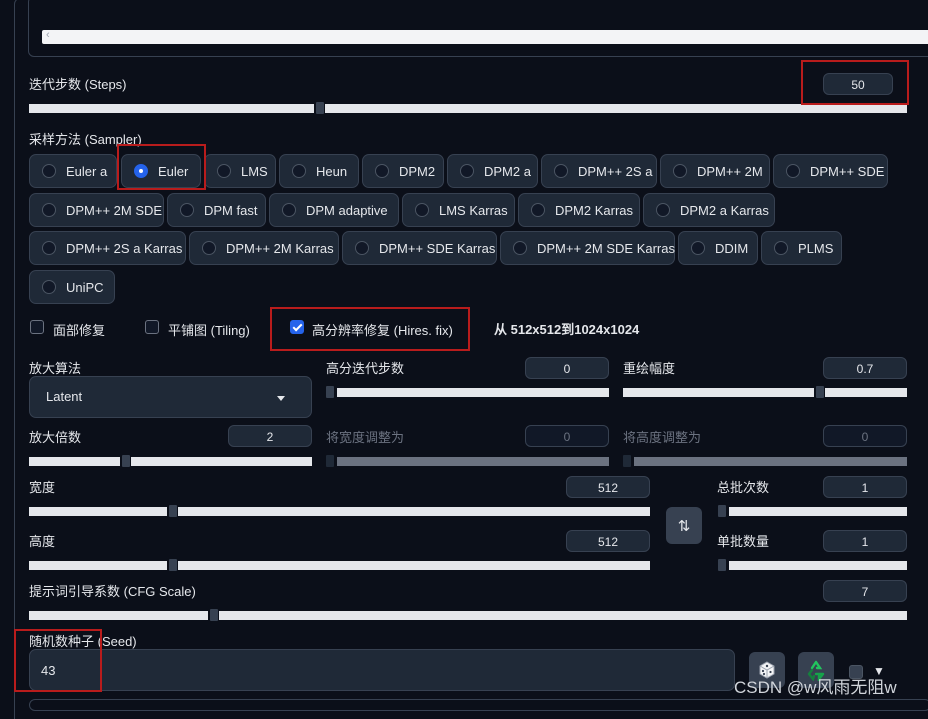 This screenshot has width=928, height=719. I want to click on resize-height-input: 0, so click(865, 436).